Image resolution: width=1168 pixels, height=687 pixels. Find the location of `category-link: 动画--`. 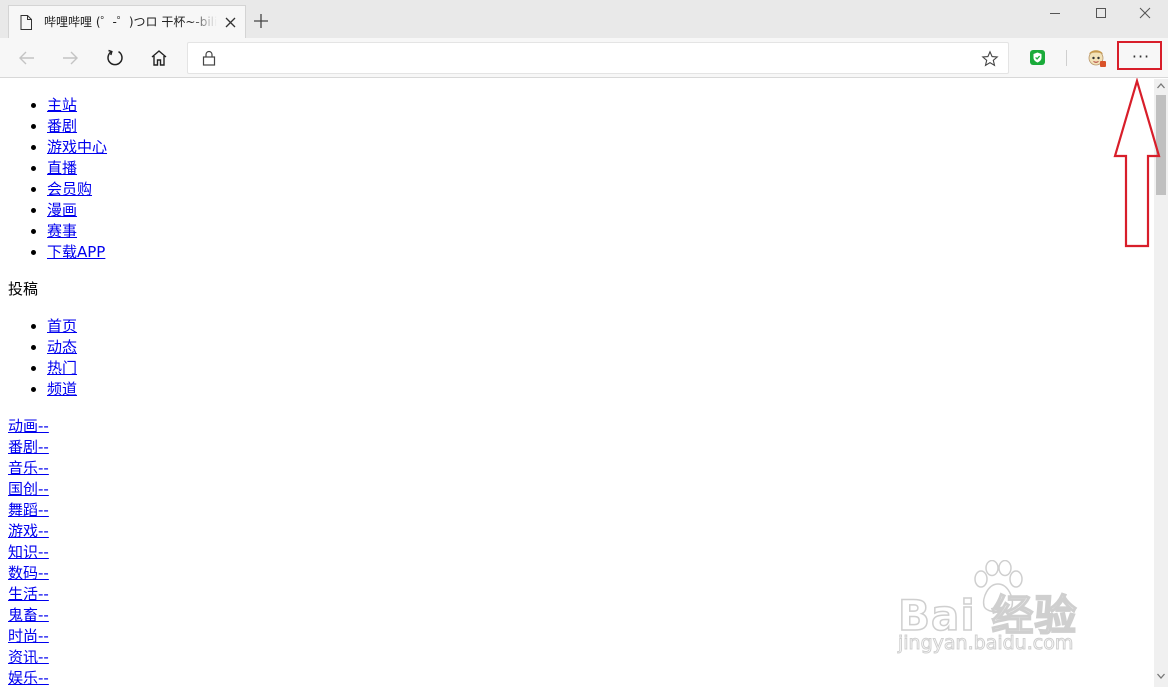

category-link: 动画-- is located at coordinates (28, 426).